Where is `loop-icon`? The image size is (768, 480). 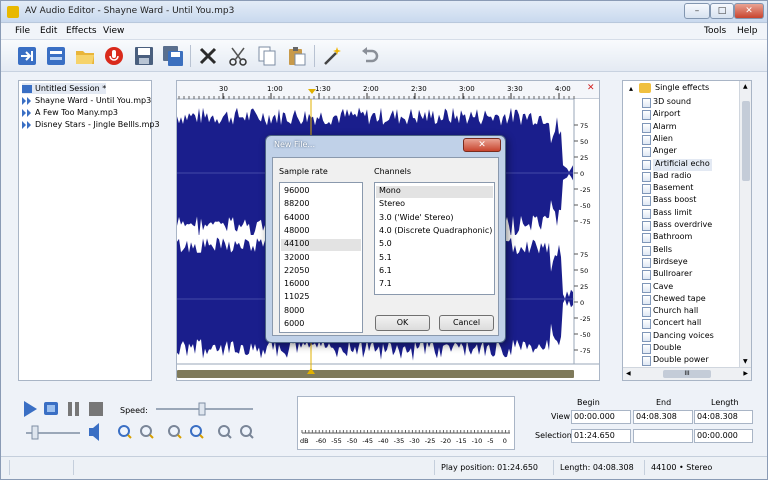 loop-icon is located at coordinates (51, 408).